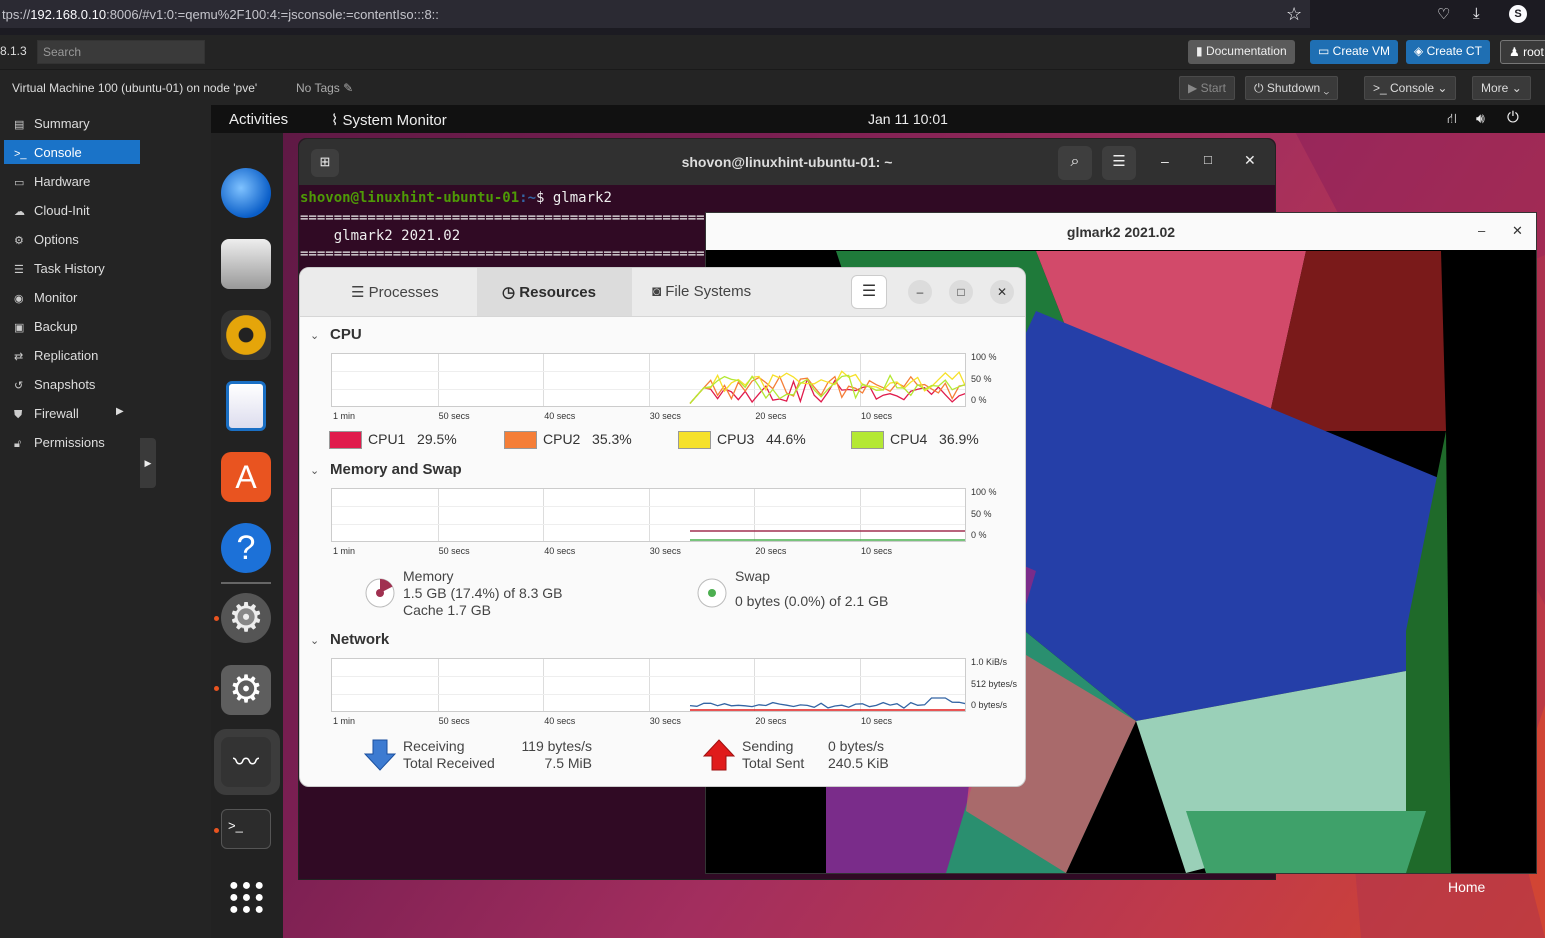 The image size is (1545, 938). Describe the element at coordinates (72, 297) in the screenshot. I see `sidebar-item-monitor: ◉ Monitor` at that location.